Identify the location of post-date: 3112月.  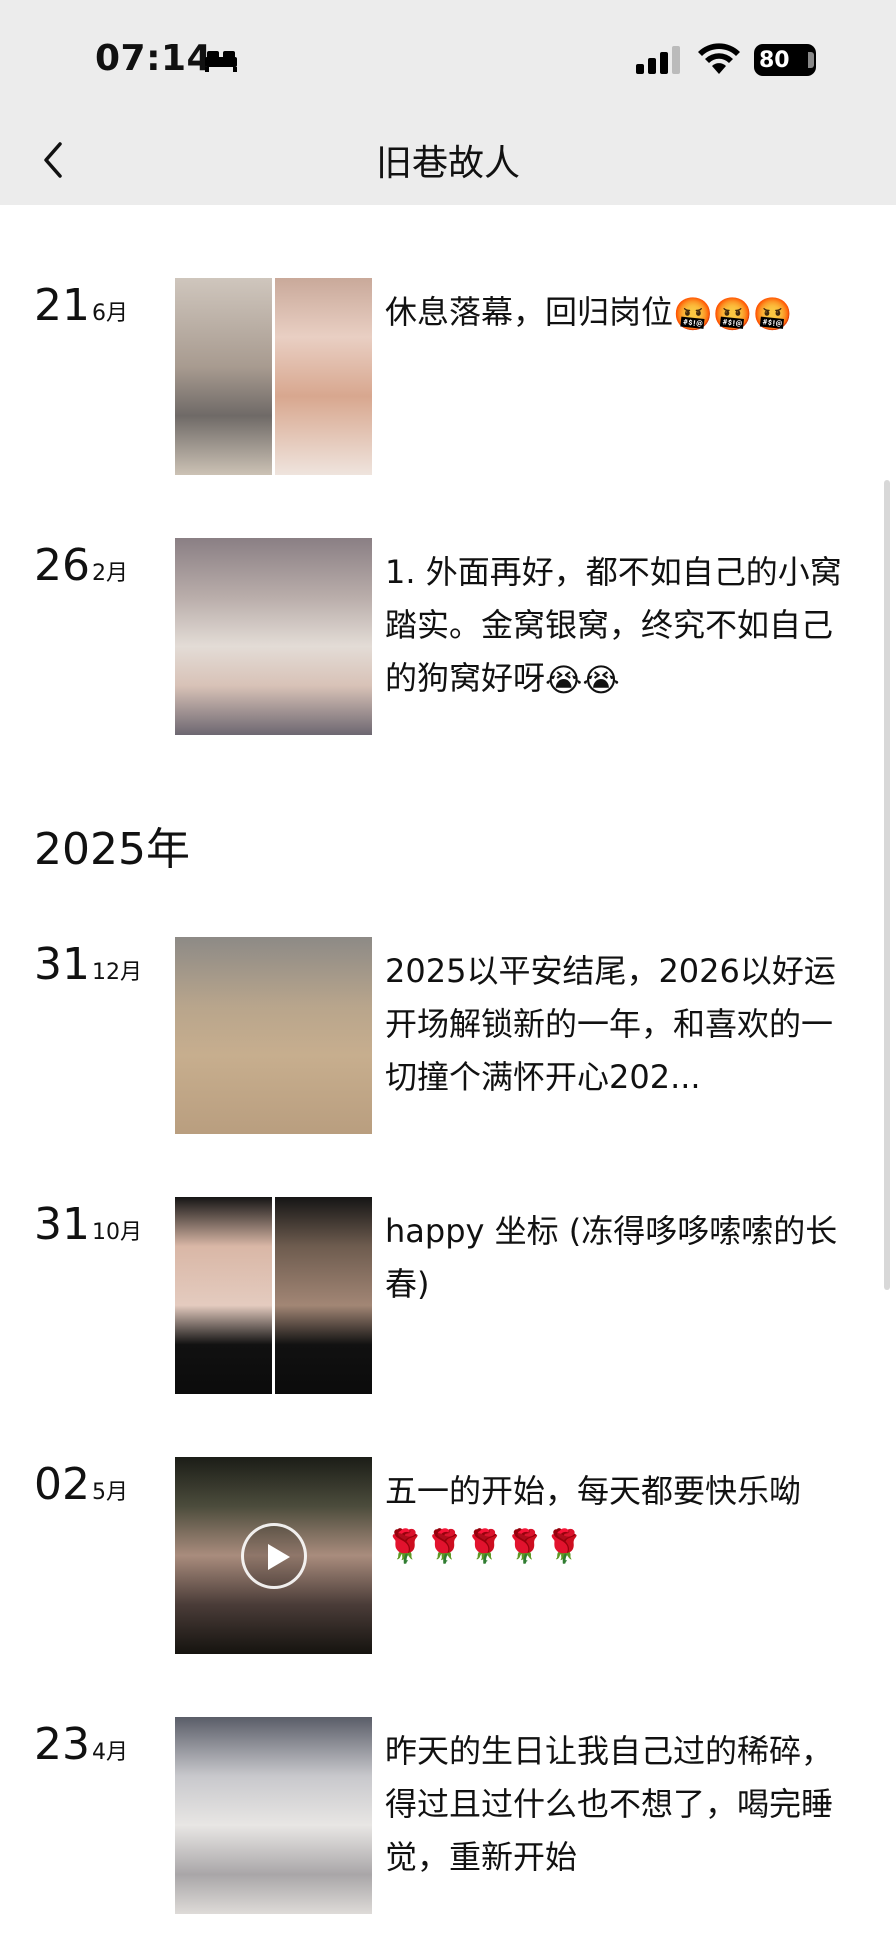
(88, 964).